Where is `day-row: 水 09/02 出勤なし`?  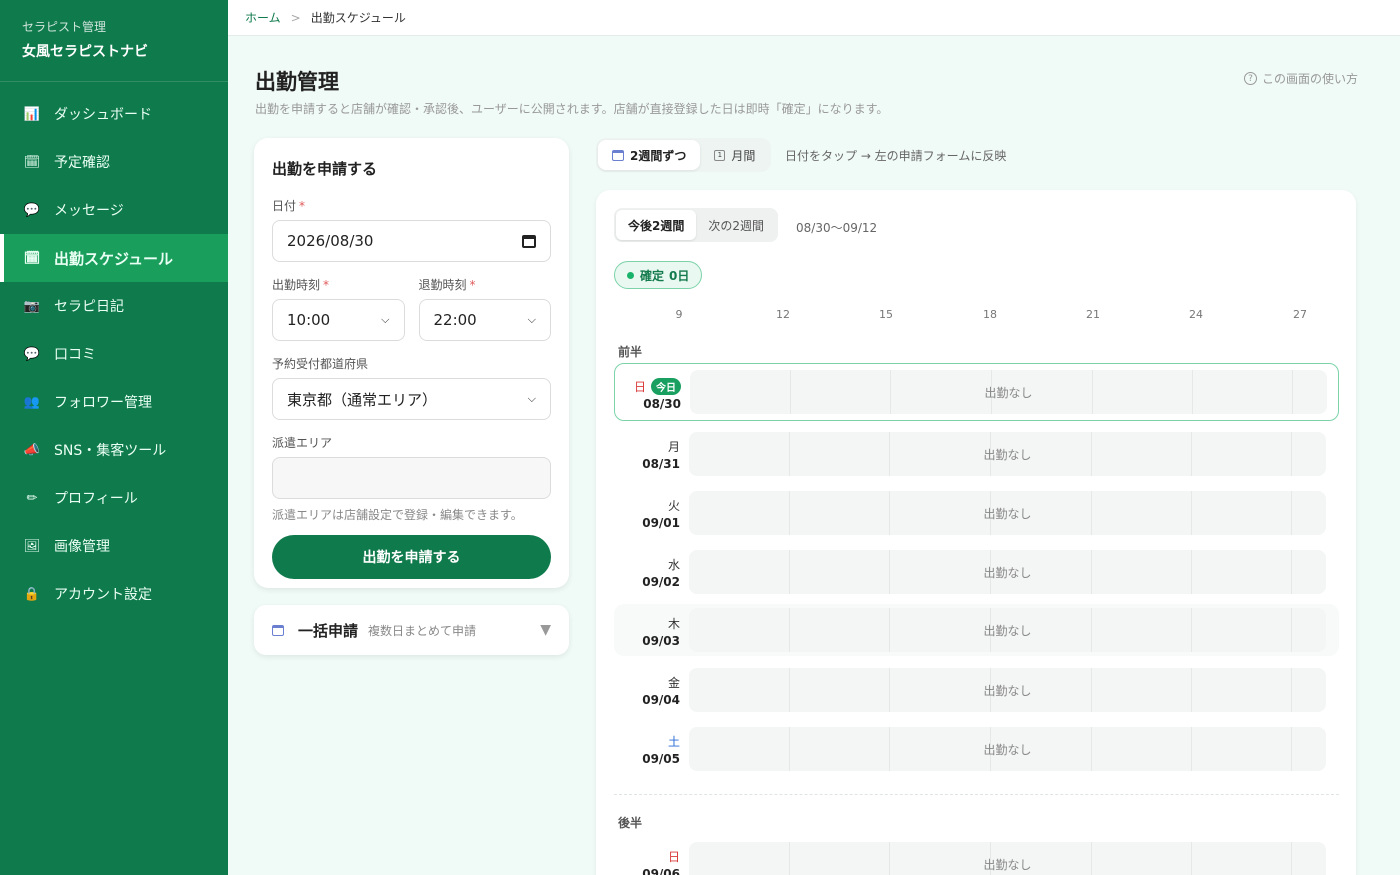 day-row: 水 09/02 出勤なし is located at coordinates (976, 572).